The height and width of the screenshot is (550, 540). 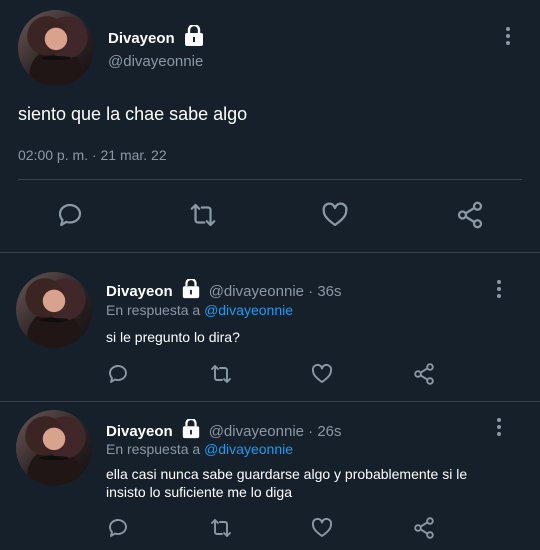 I want to click on timestamp: 02:00 p. m. · 21 mar. 22, so click(x=92, y=155).